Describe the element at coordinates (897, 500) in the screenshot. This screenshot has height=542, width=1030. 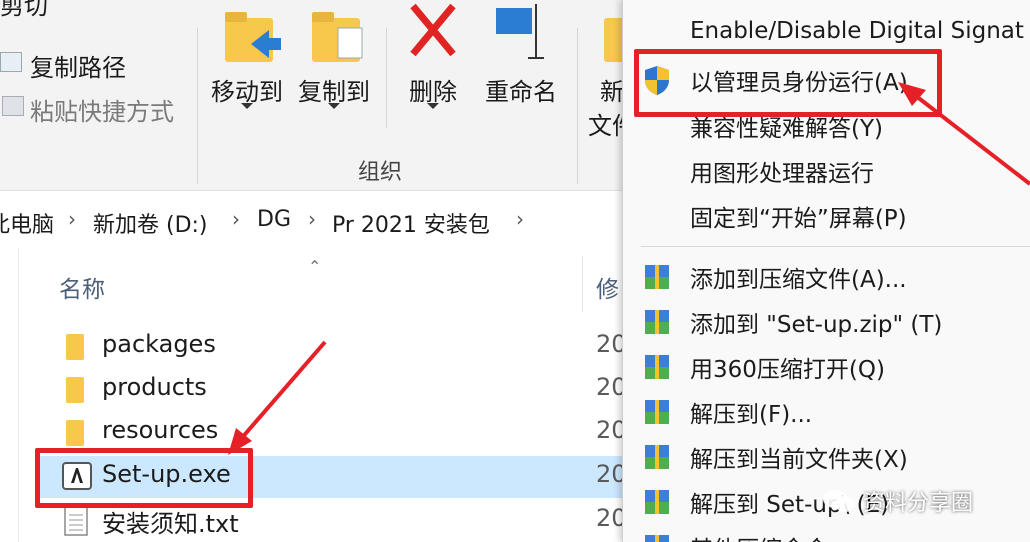
I see `watermark: 资料分享圈` at that location.